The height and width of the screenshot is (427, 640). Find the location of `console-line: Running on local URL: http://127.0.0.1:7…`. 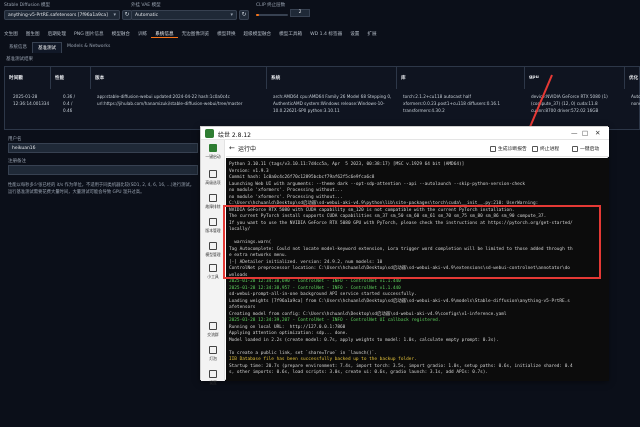

console-line: Running on local URL: http://127.0.0.1:7… is located at coordinates (287, 328).